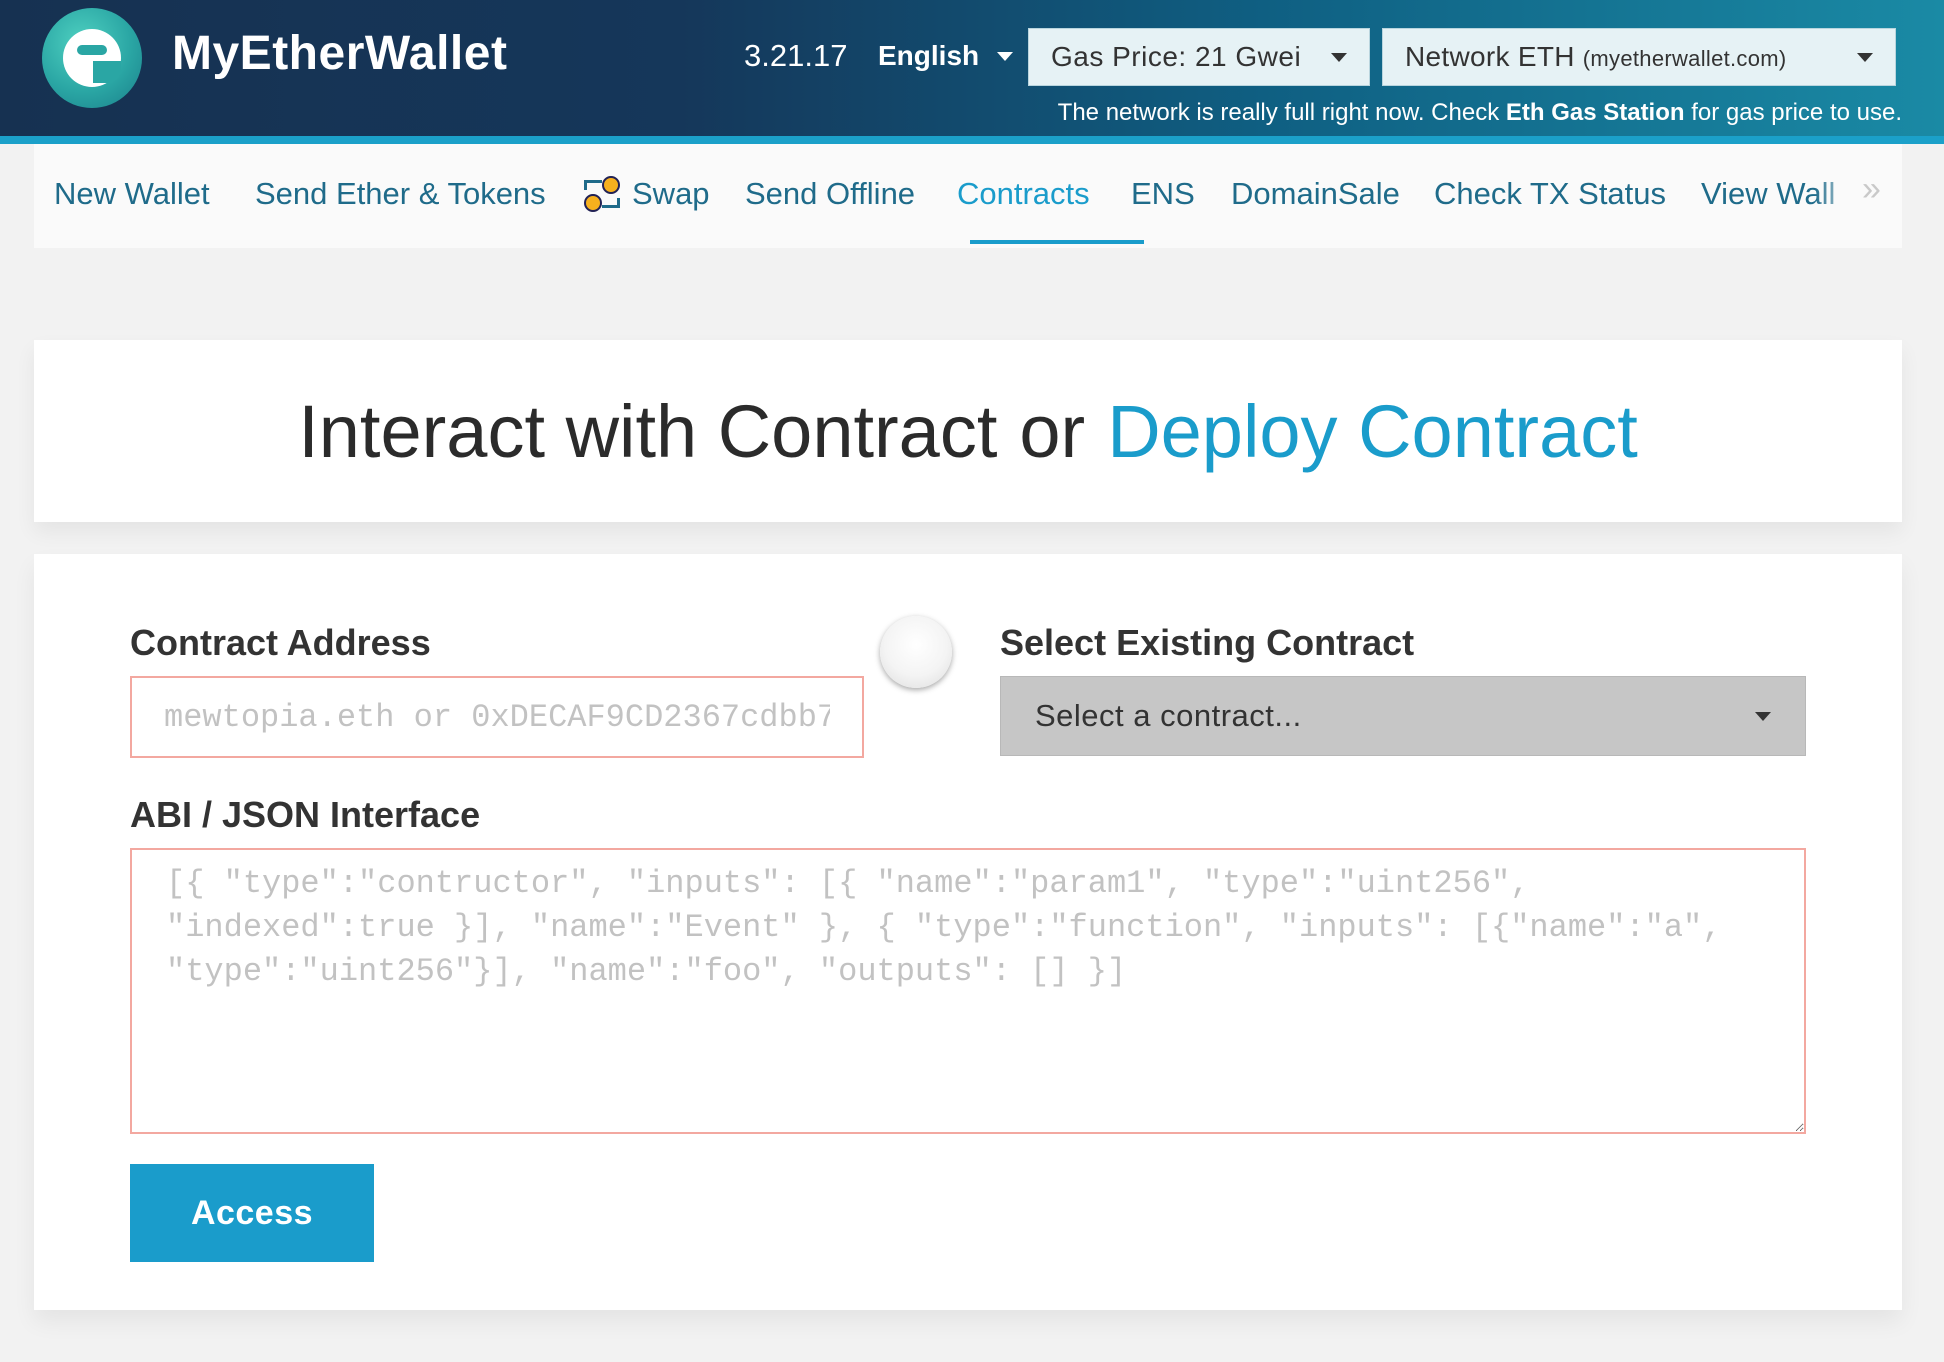 Image resolution: width=1944 pixels, height=1362 pixels. Describe the element at coordinates (972, 140) in the screenshot. I see `header-accent-bar` at that location.